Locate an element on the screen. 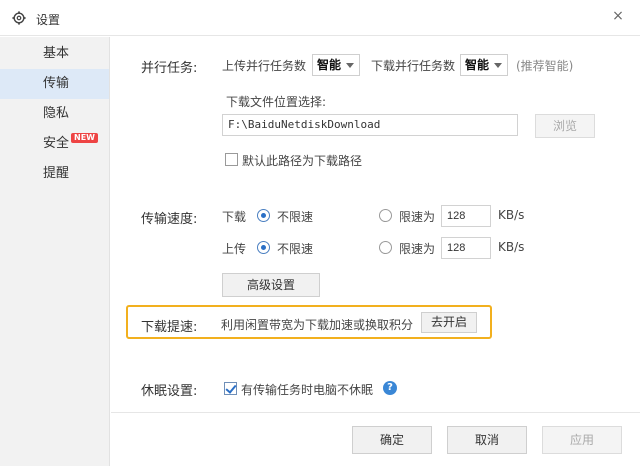 This screenshot has height=466, width=640. download-limit-radio is located at coordinates (385, 215).